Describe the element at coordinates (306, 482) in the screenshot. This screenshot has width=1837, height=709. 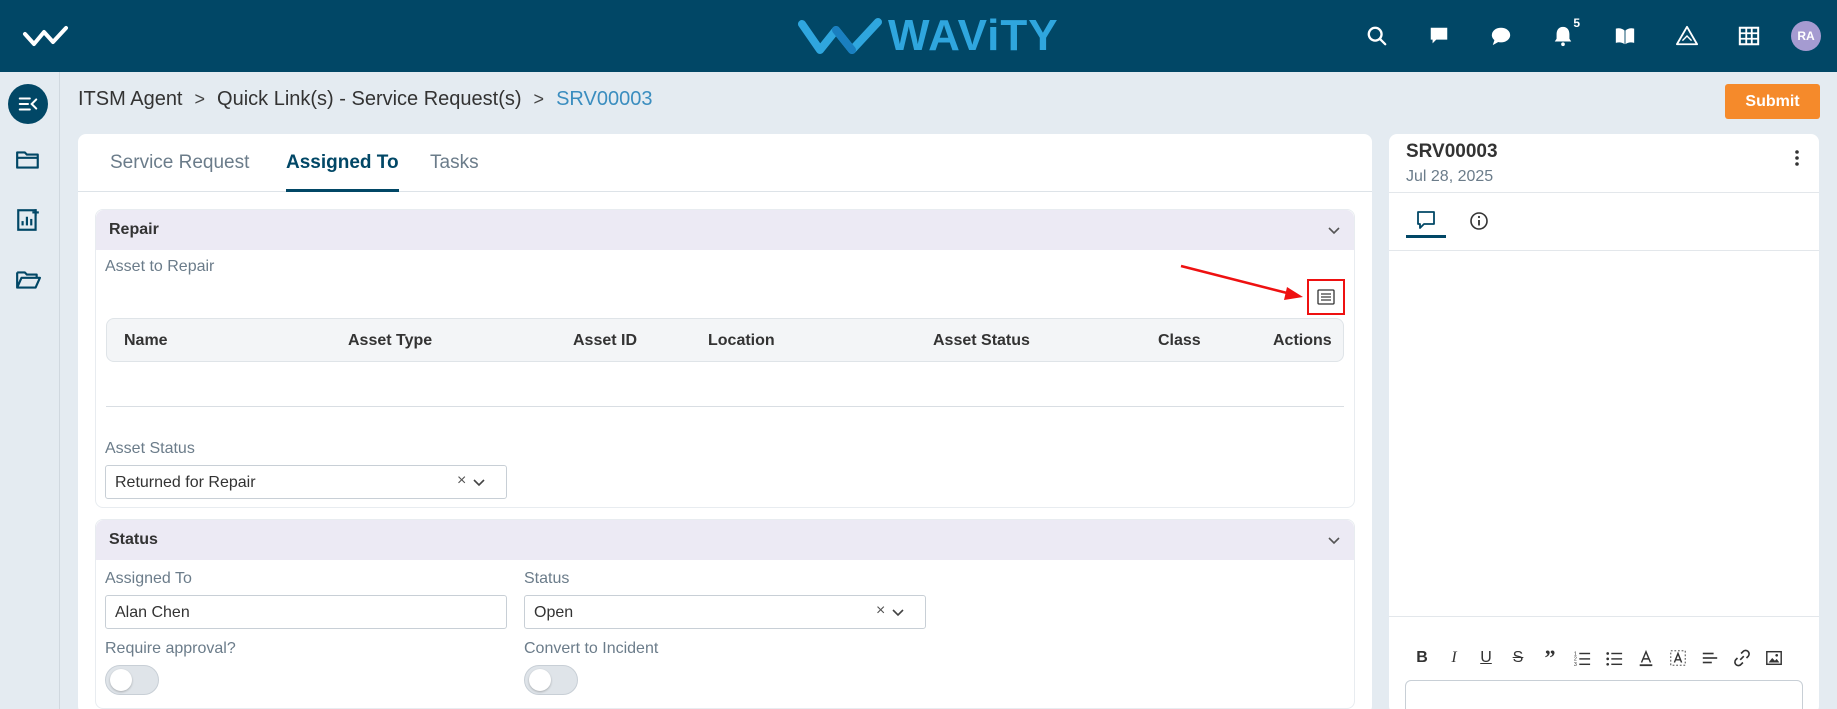
I see `asset-status-select: Returned for Repair ×` at that location.